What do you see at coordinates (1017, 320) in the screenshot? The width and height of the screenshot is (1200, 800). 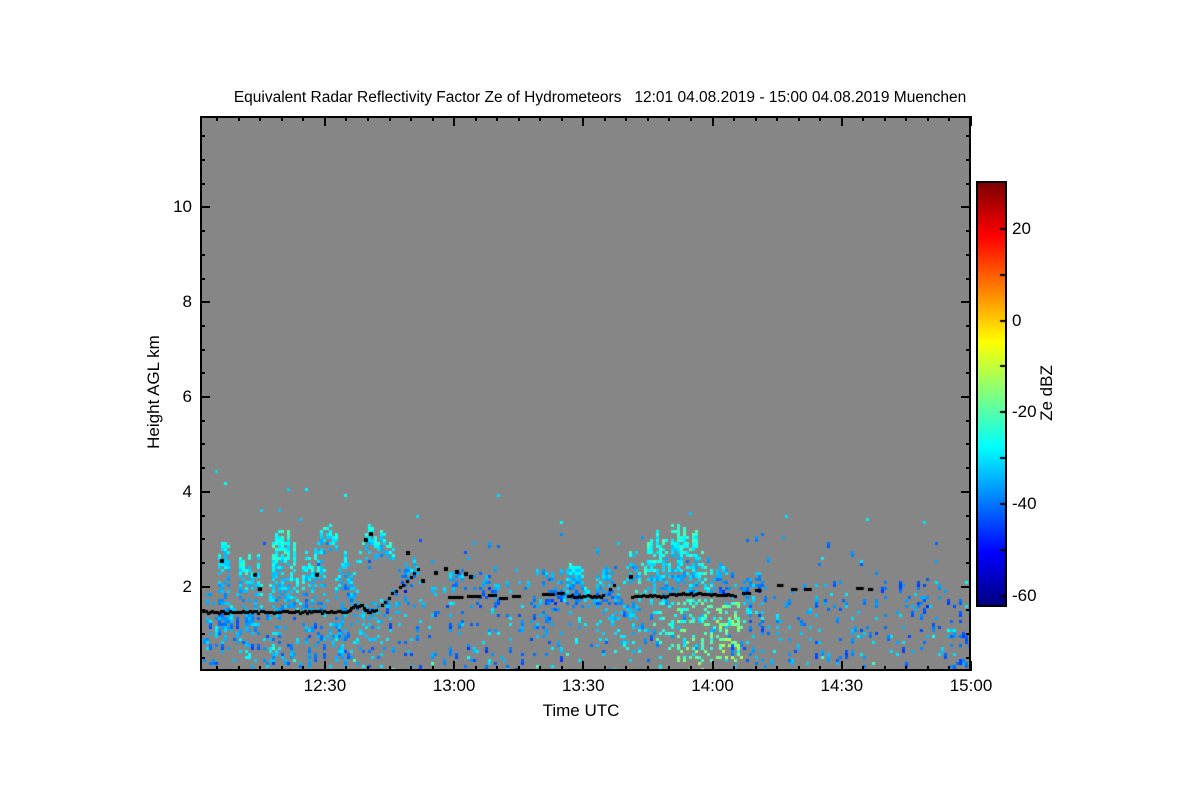 I see `colorbar-tick-label: 0` at bounding box center [1017, 320].